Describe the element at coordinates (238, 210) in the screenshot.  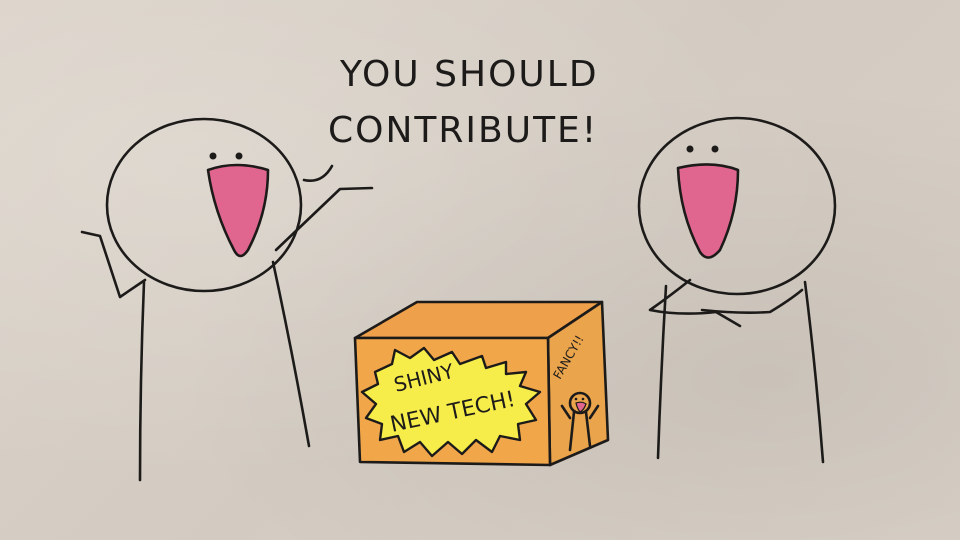
I see `left-mouth` at that location.